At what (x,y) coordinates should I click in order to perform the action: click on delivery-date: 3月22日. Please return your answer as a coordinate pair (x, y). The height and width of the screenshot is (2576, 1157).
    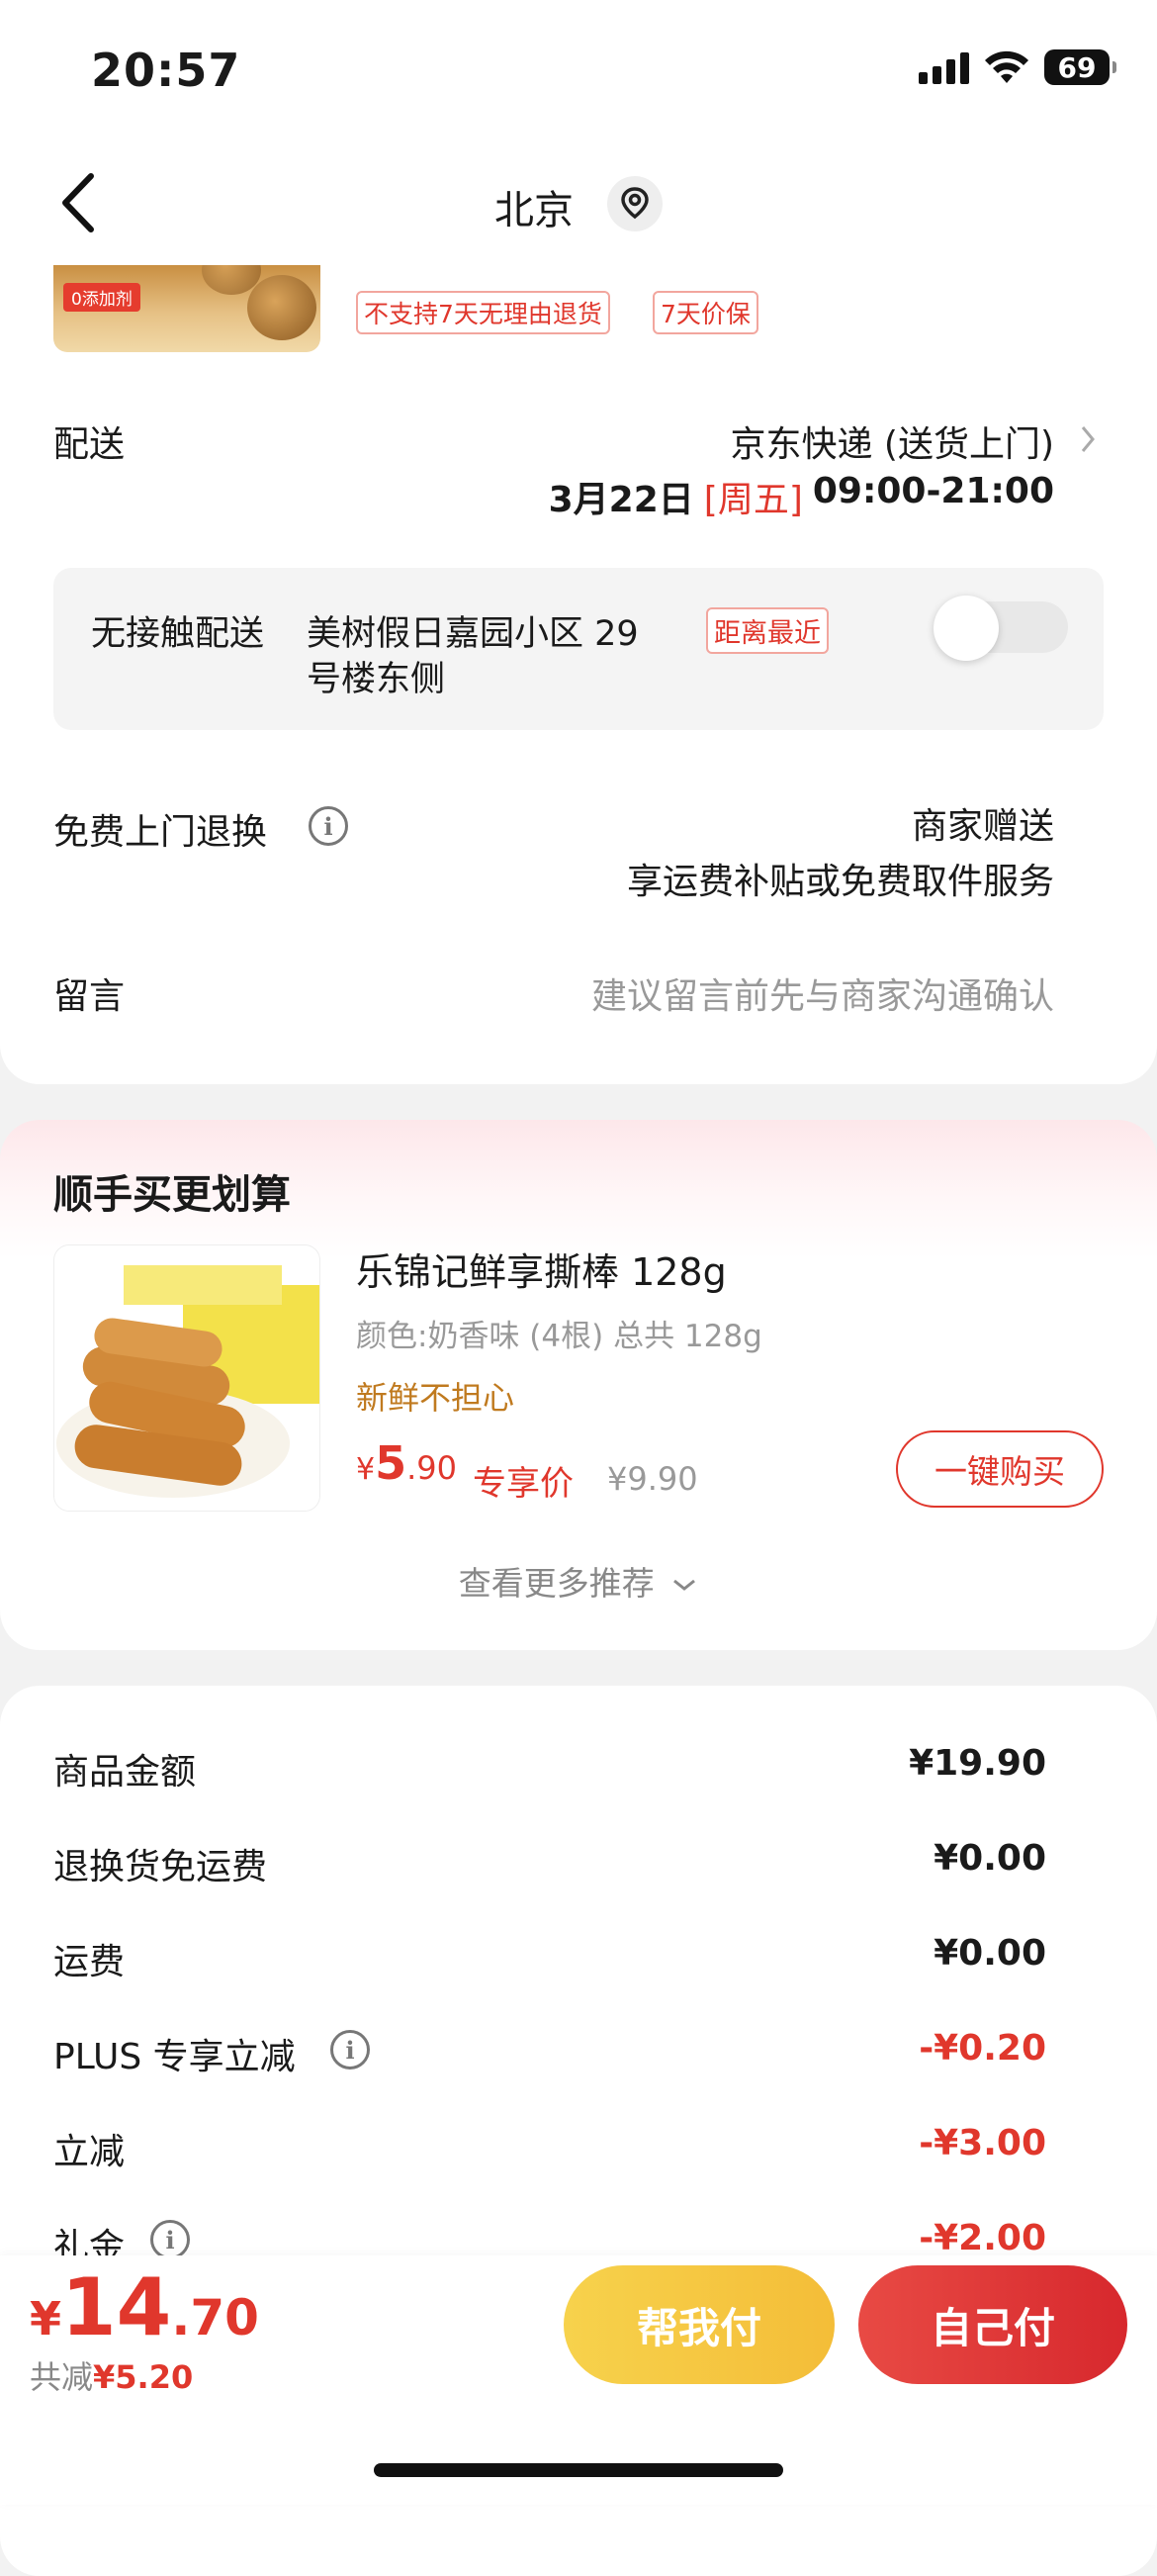
    Looking at the image, I should click on (621, 500).